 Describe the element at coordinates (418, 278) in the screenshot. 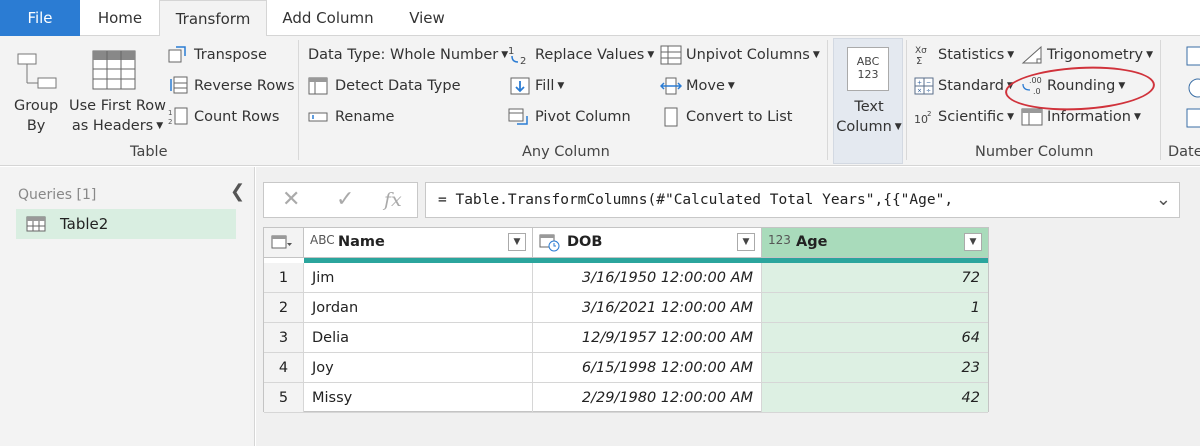

I see `cell-name: Jim` at that location.